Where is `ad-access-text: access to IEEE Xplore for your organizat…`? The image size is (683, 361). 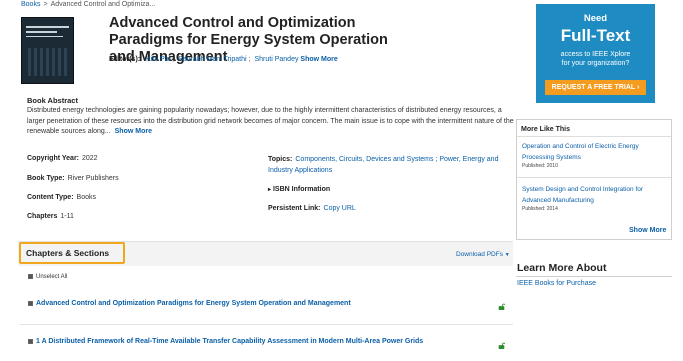
ad-access-text: access to IEEE Xplore for your organizat… is located at coordinates (595, 59).